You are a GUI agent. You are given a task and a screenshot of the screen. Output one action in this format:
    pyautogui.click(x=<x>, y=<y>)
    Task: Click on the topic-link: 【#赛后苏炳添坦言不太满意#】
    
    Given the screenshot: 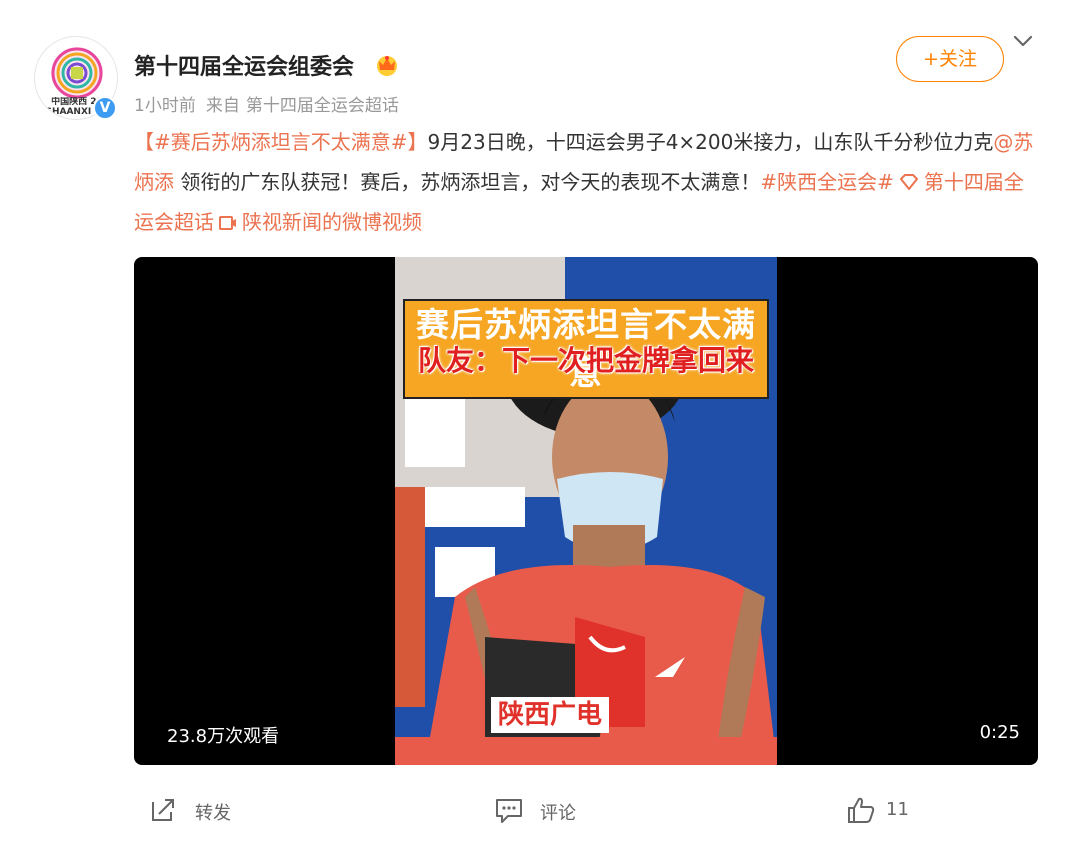 What is the action you would take?
    pyautogui.click(x=281, y=142)
    